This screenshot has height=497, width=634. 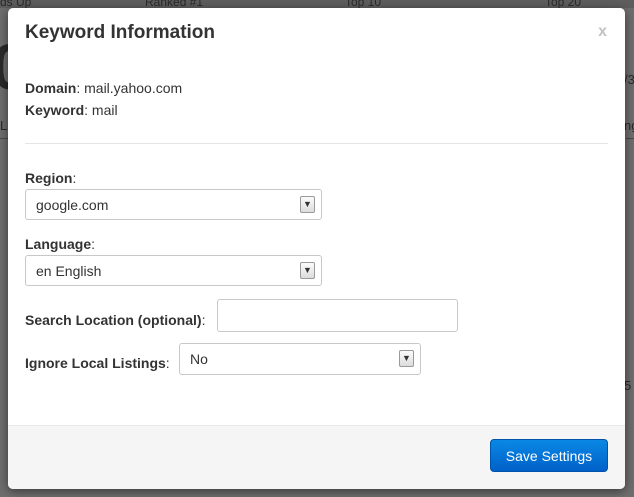 I want to click on ignore-local-field-label: Ignore Local Listings:, so click(x=97, y=363).